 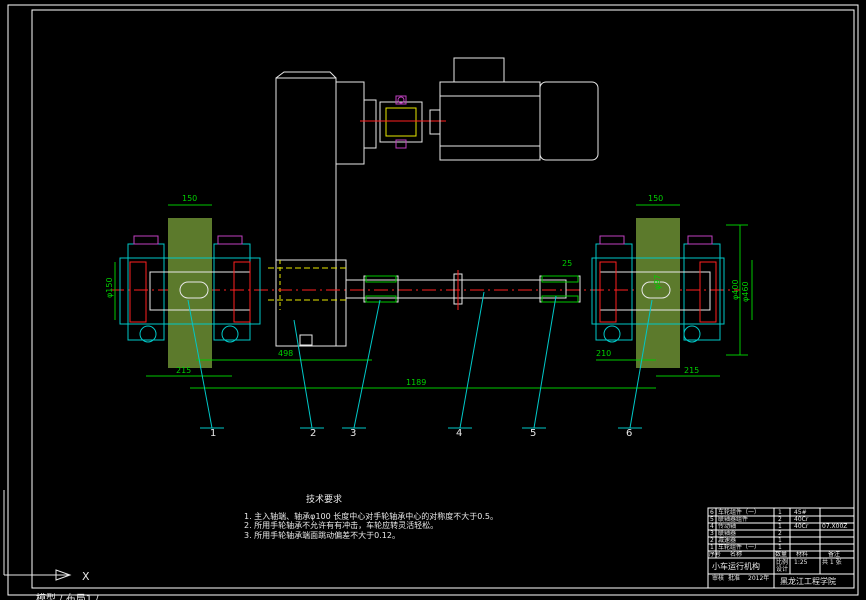 I want to click on ucs-icon: X, so click(x=46, y=536).